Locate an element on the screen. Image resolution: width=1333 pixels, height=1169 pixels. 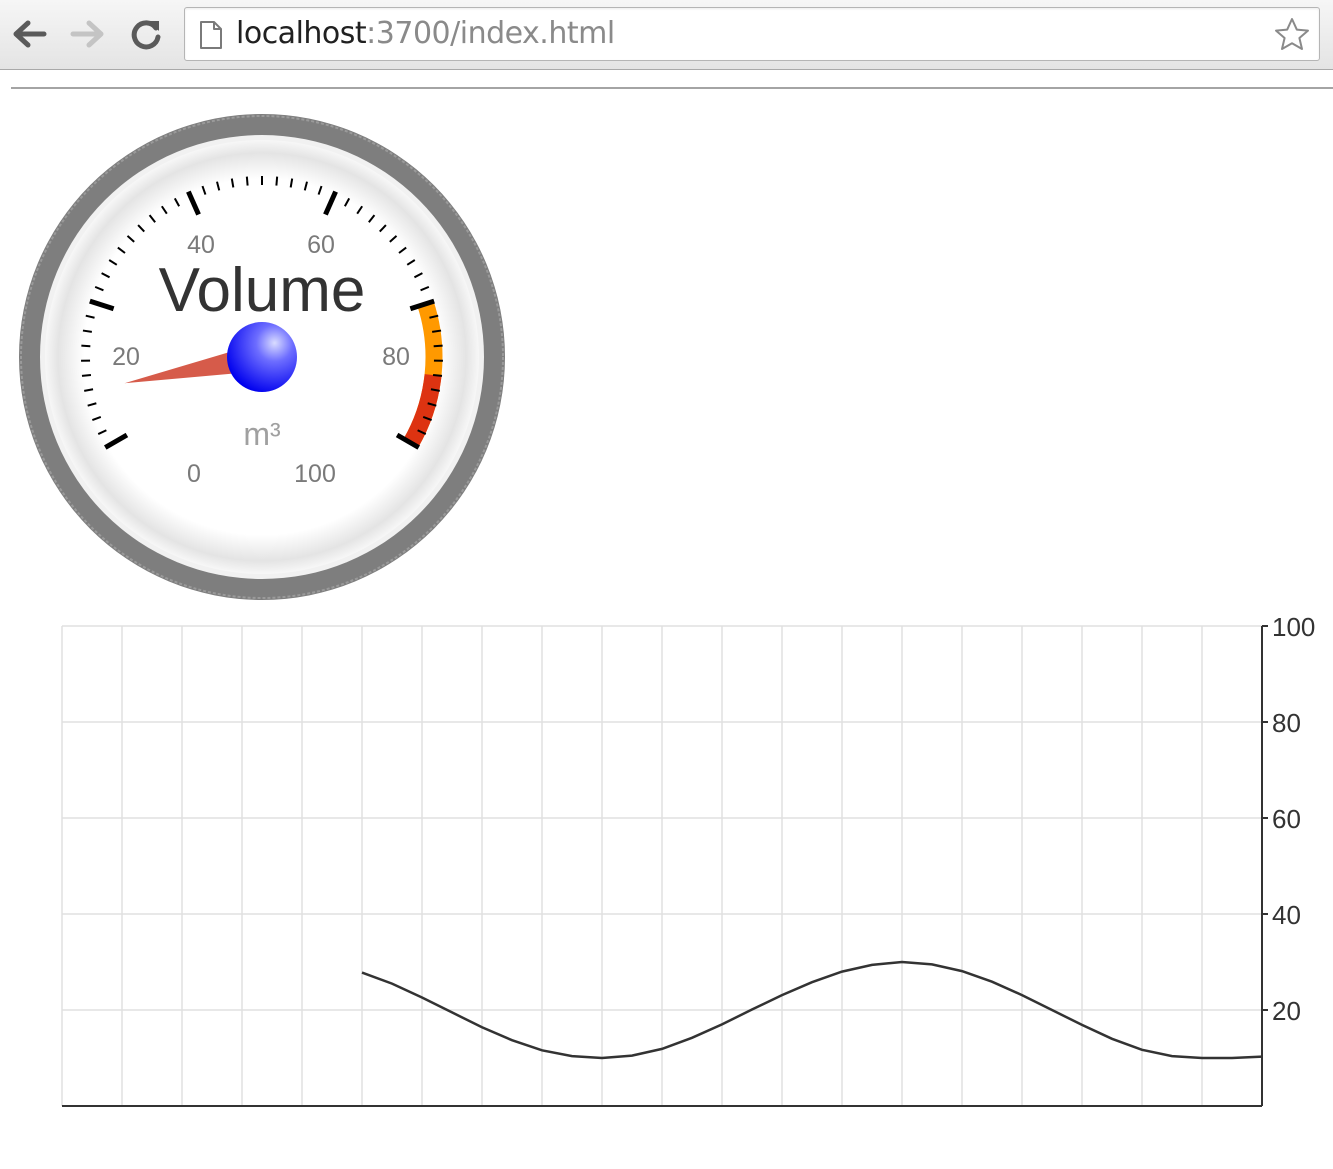
back-button is located at coordinates (30, 34).